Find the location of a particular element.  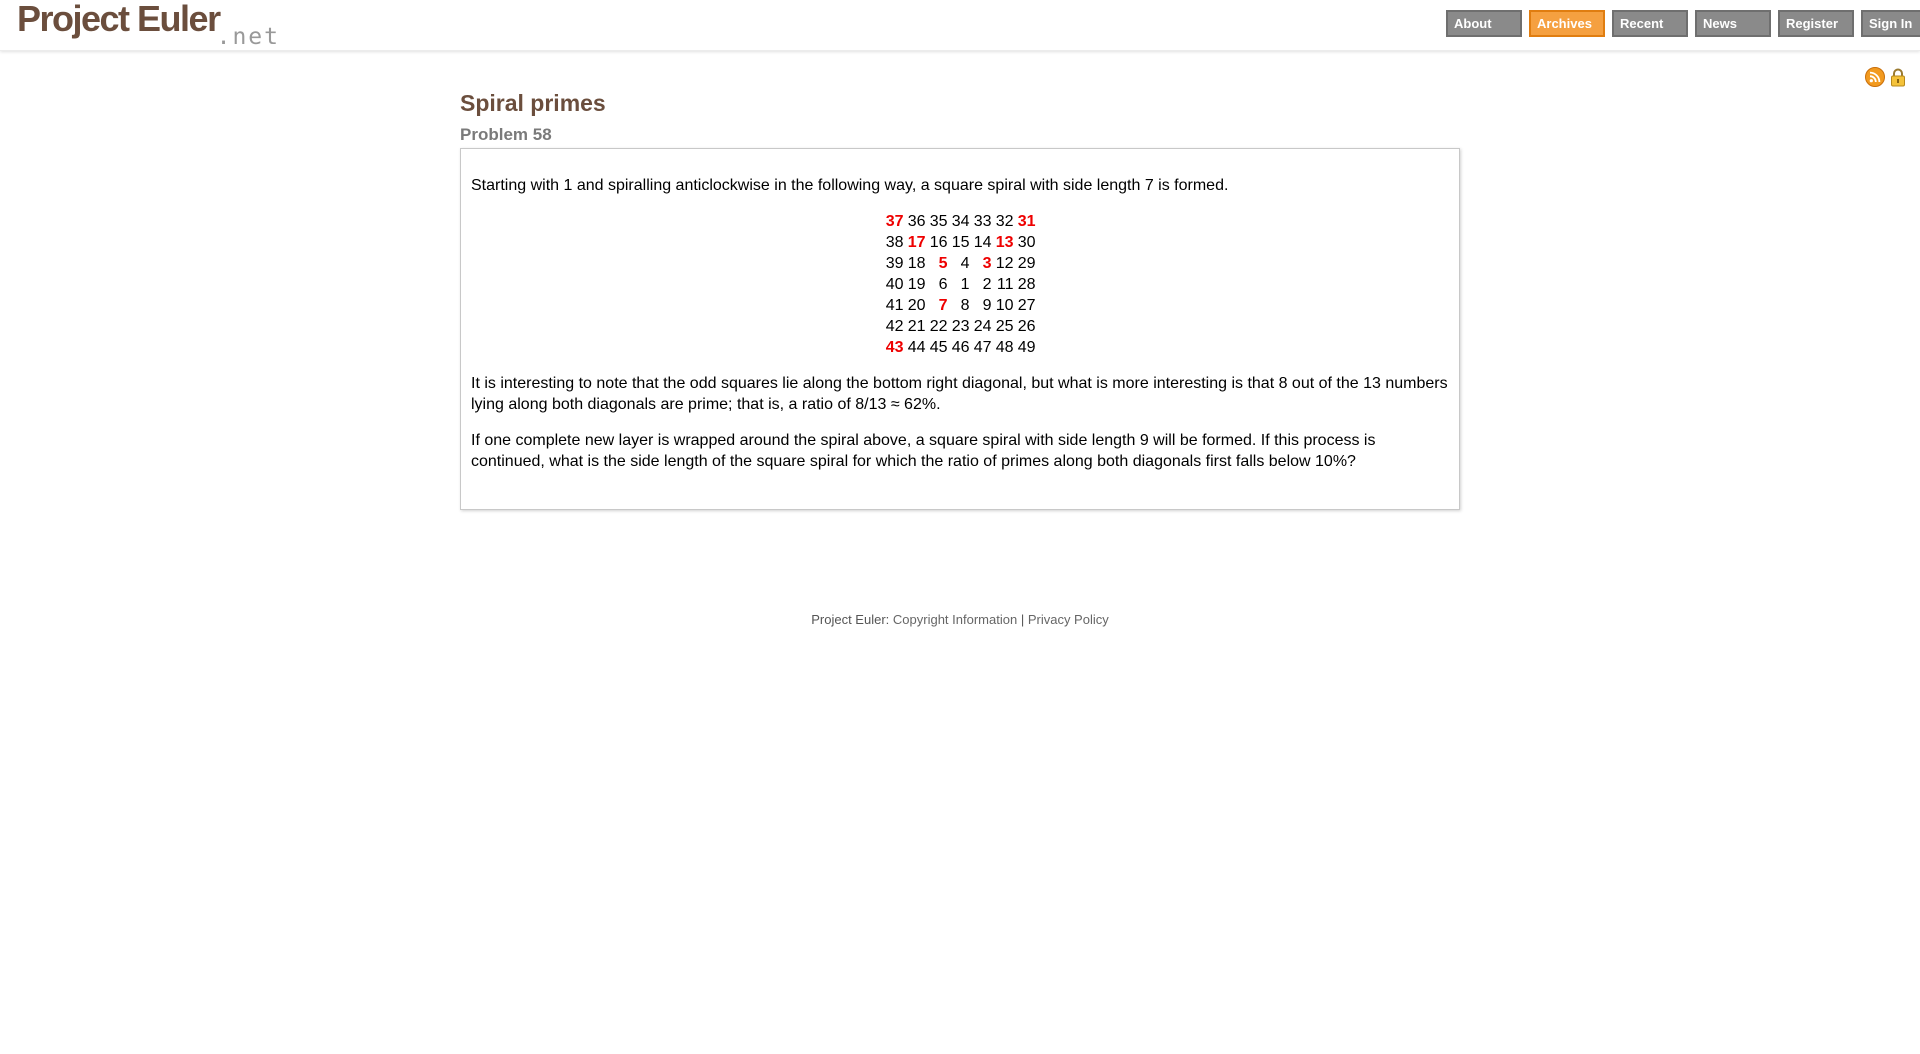

spiral-number: 26 is located at coordinates (1026, 326).